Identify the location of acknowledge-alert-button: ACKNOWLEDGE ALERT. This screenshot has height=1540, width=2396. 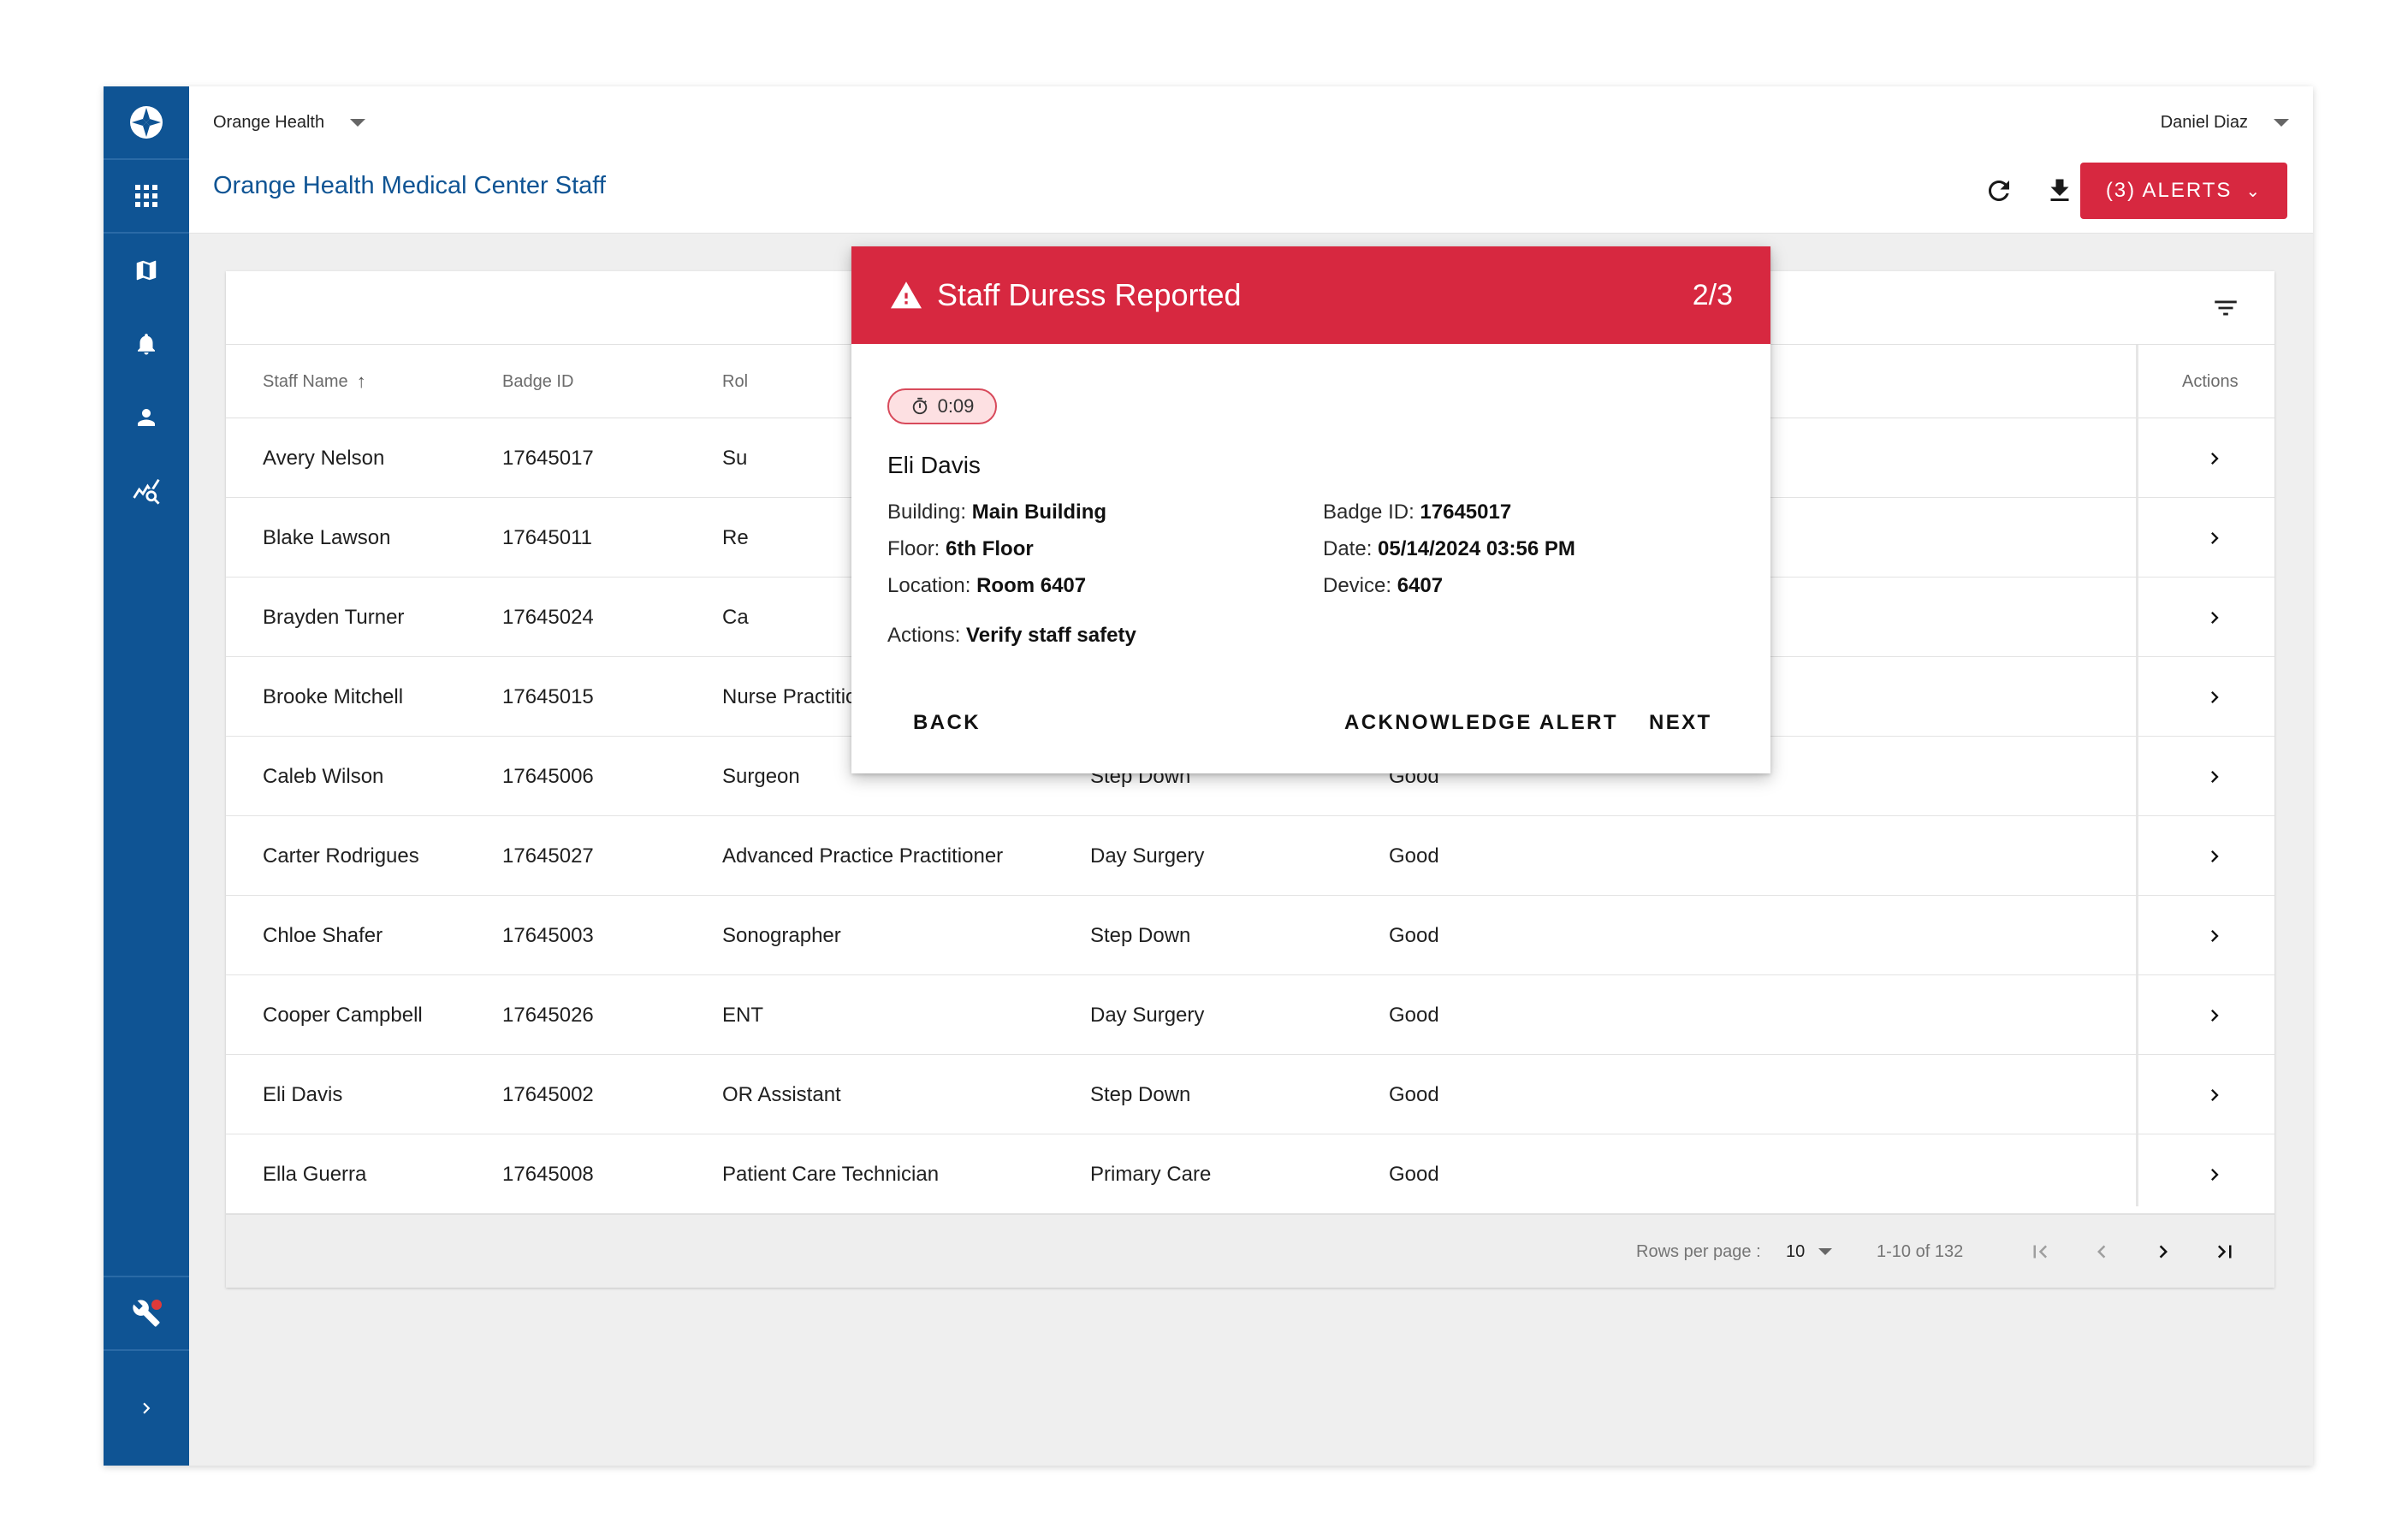
(1481, 723).